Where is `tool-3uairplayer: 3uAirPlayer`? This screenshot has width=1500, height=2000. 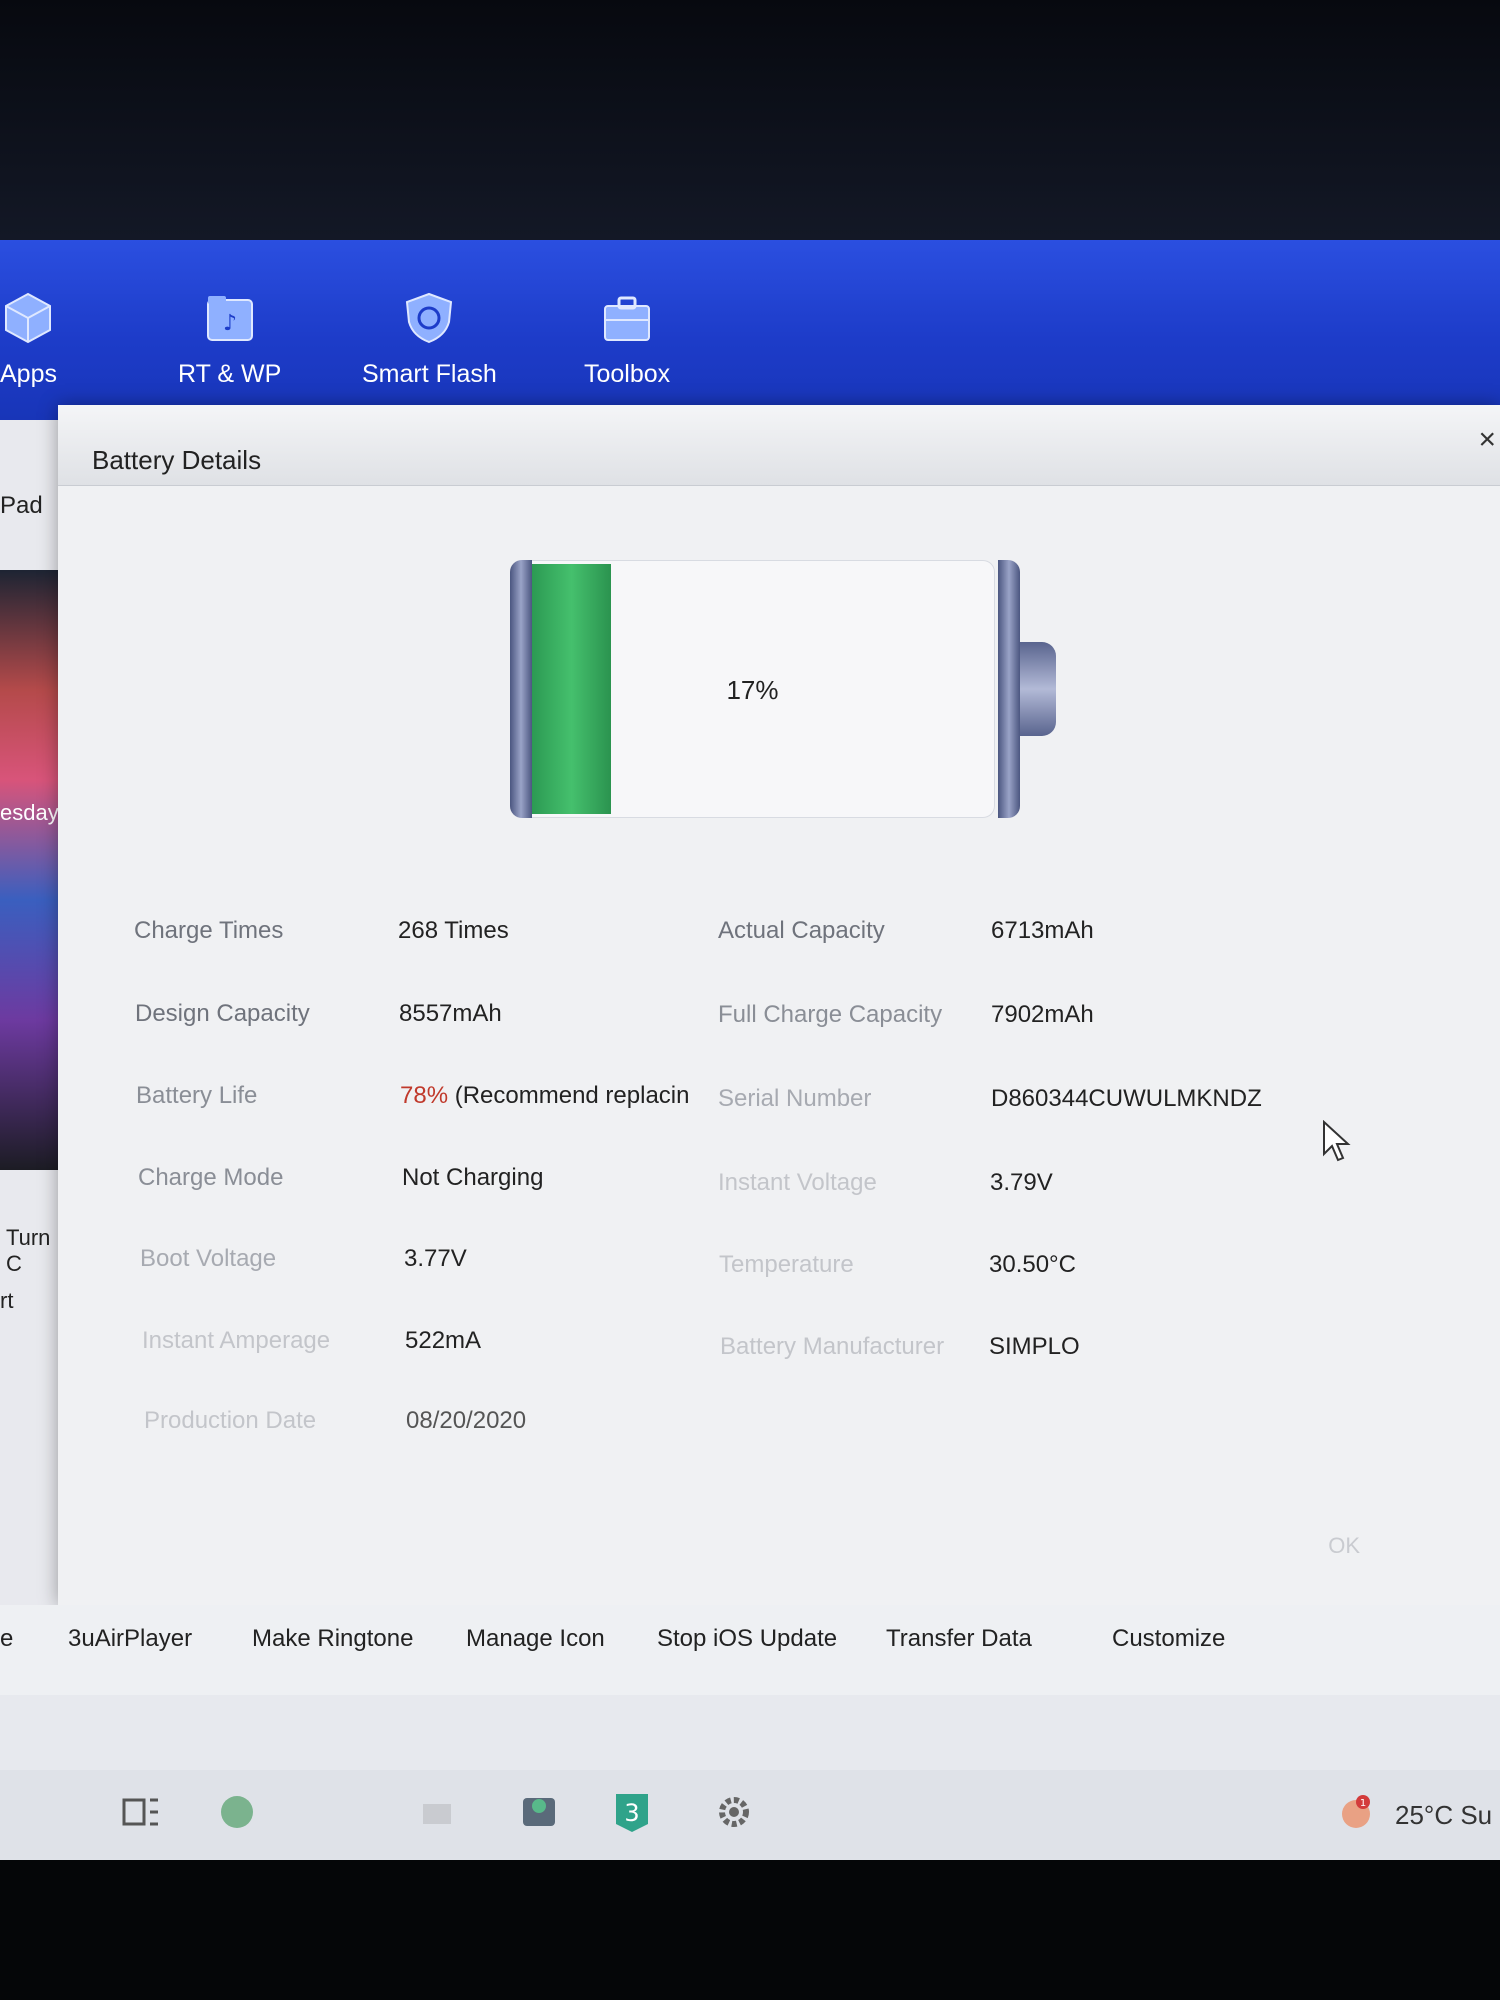
tool-3uairplayer: 3uAirPlayer is located at coordinates (130, 1639).